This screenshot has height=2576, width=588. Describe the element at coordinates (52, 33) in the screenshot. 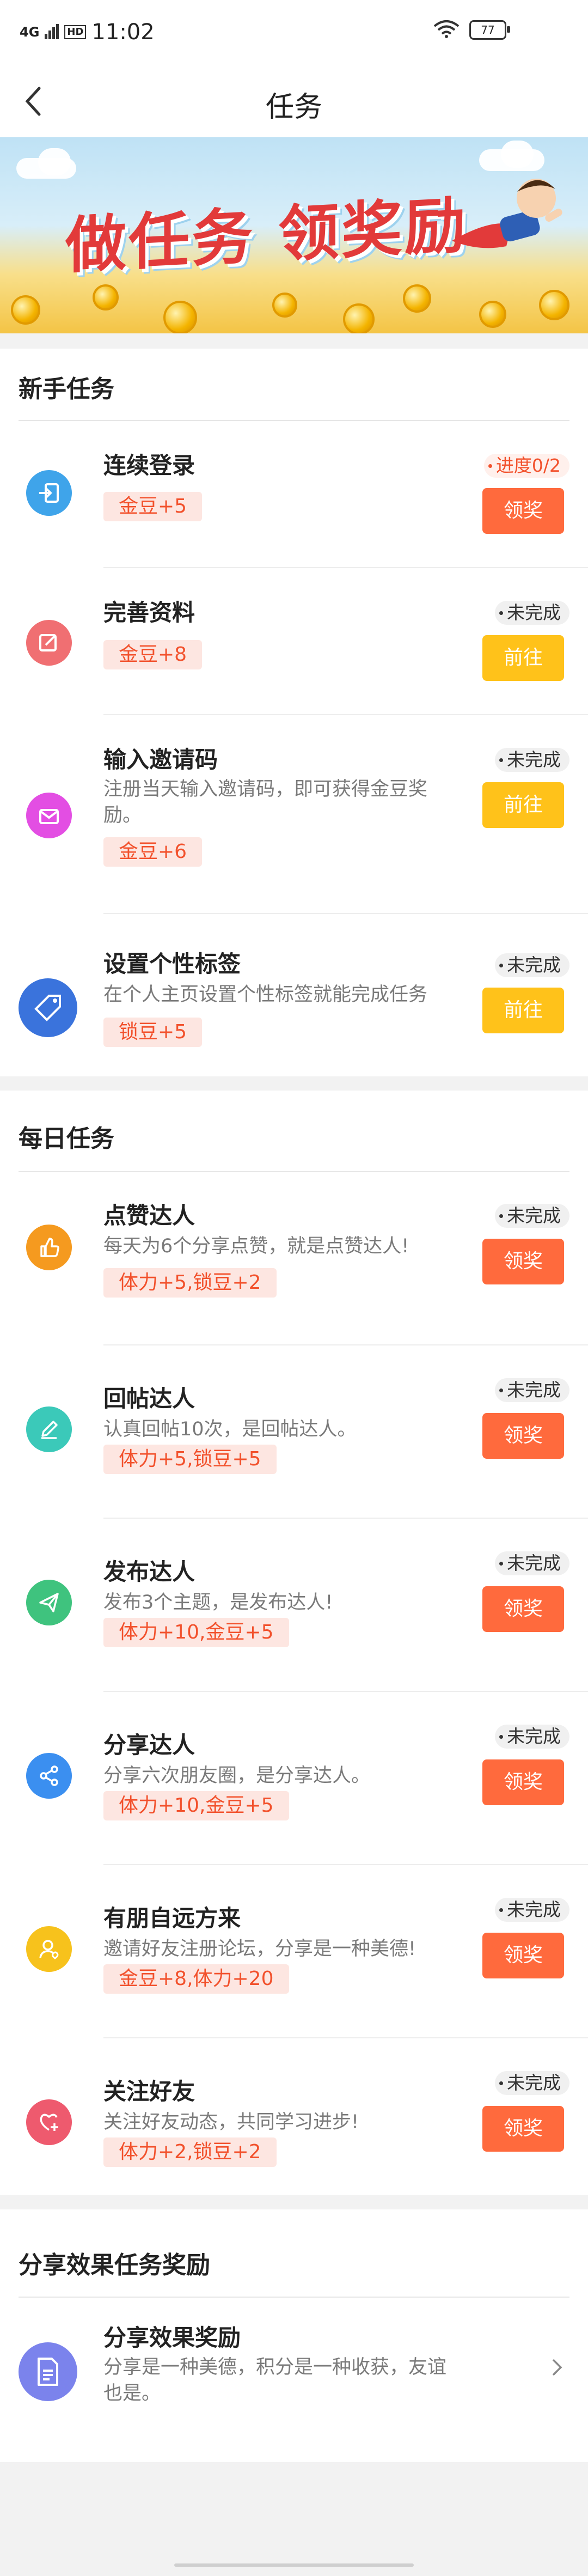

I see `signal-bars-icon` at that location.